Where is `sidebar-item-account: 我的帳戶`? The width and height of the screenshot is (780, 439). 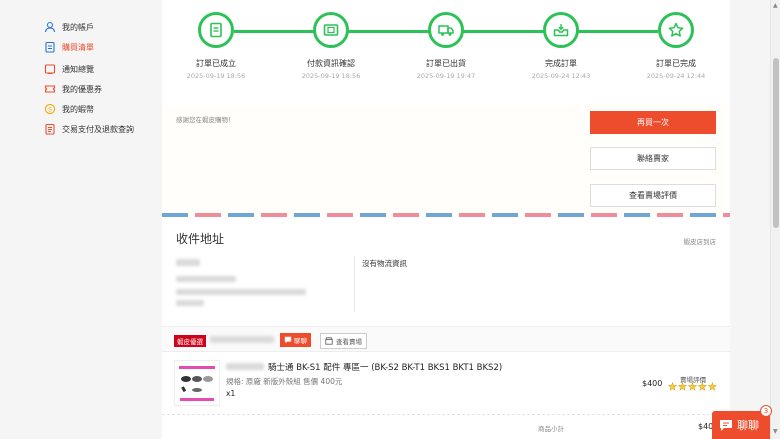
sidebar-item-account: 我的帳戶 is located at coordinates (69, 27).